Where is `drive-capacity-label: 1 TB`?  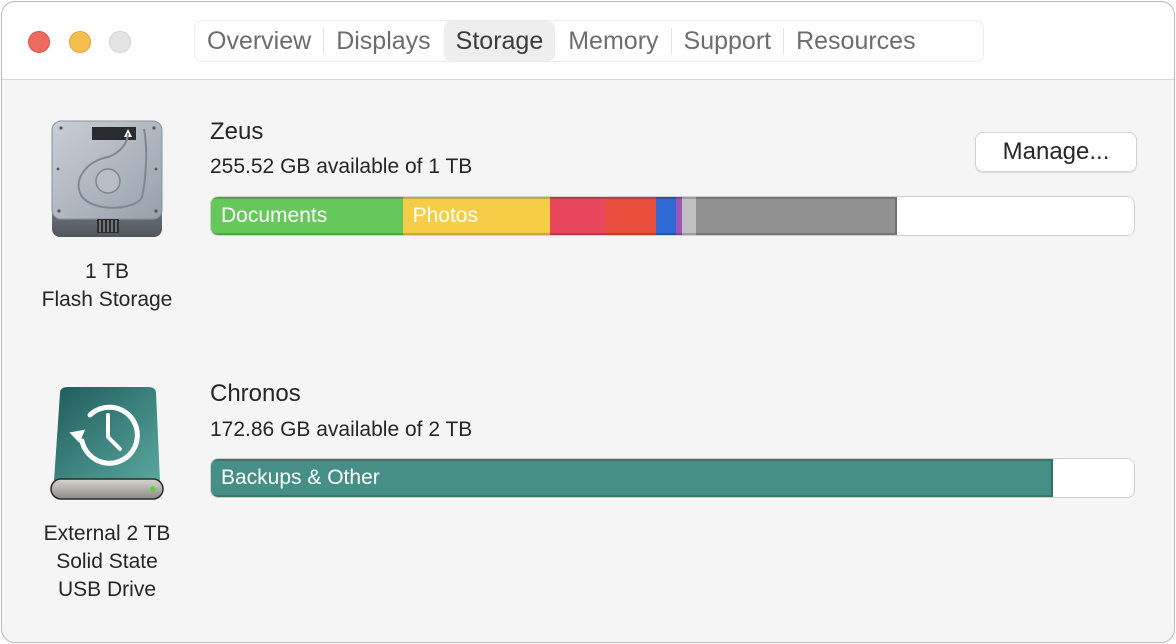
drive-capacity-label: 1 TB is located at coordinates (107, 271).